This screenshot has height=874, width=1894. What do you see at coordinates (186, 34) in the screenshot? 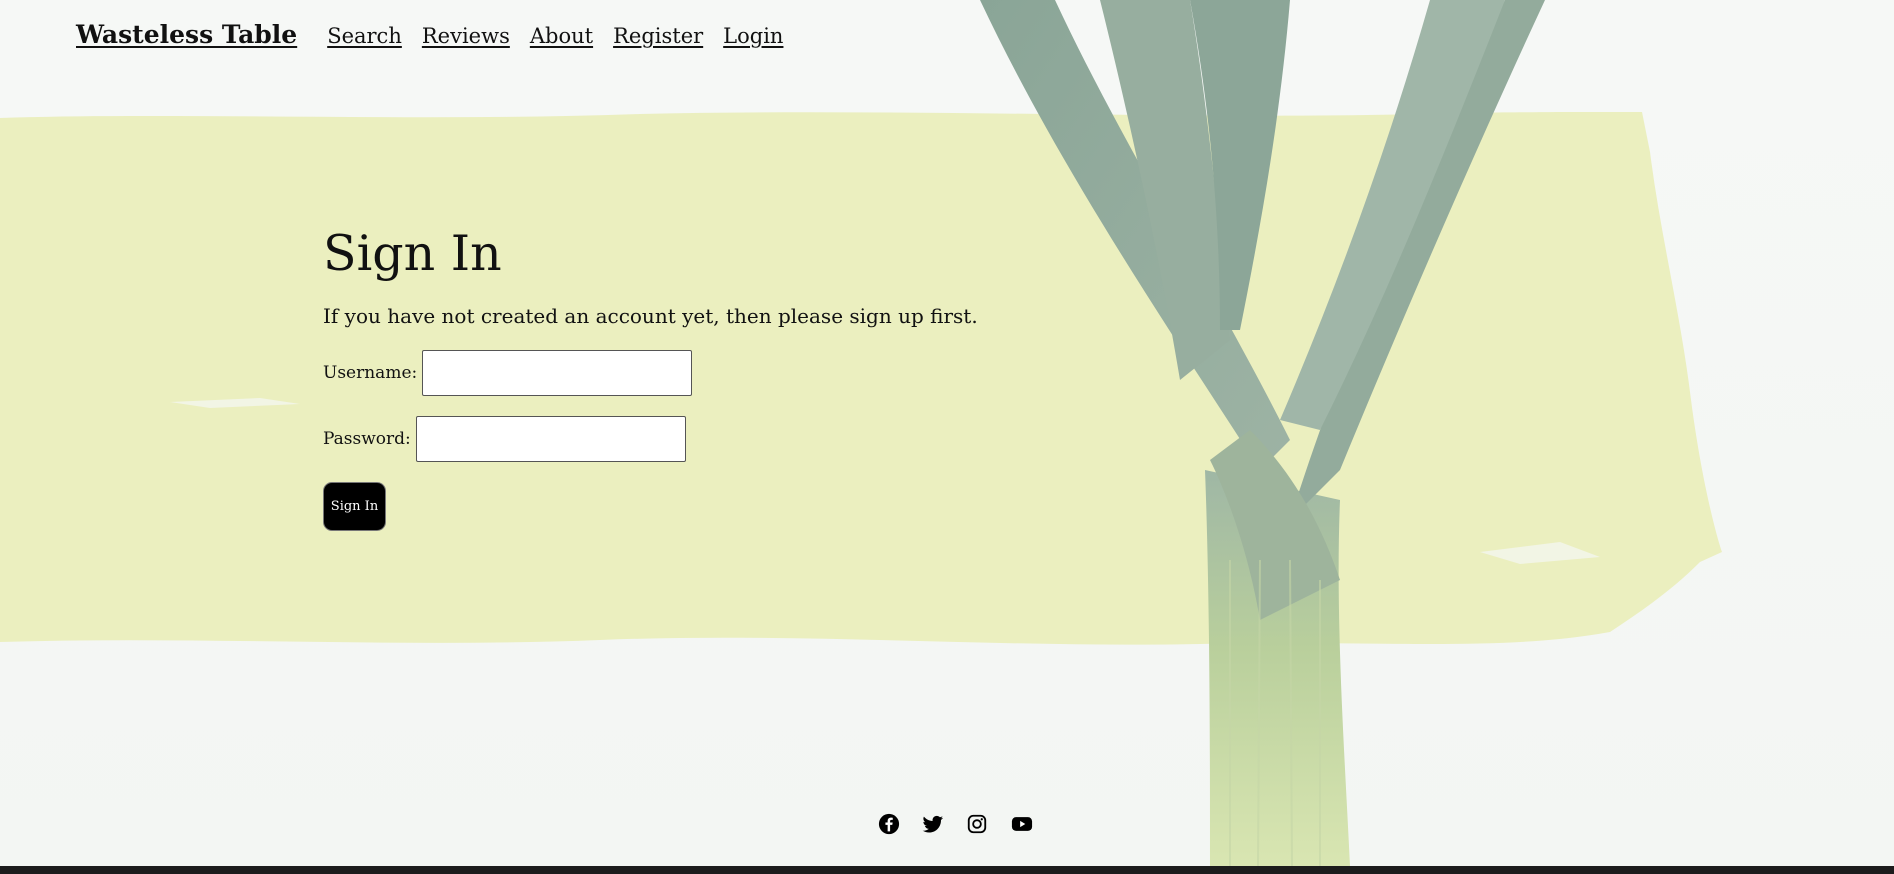
I see `brand-logo-link: Wasteless Table` at bounding box center [186, 34].